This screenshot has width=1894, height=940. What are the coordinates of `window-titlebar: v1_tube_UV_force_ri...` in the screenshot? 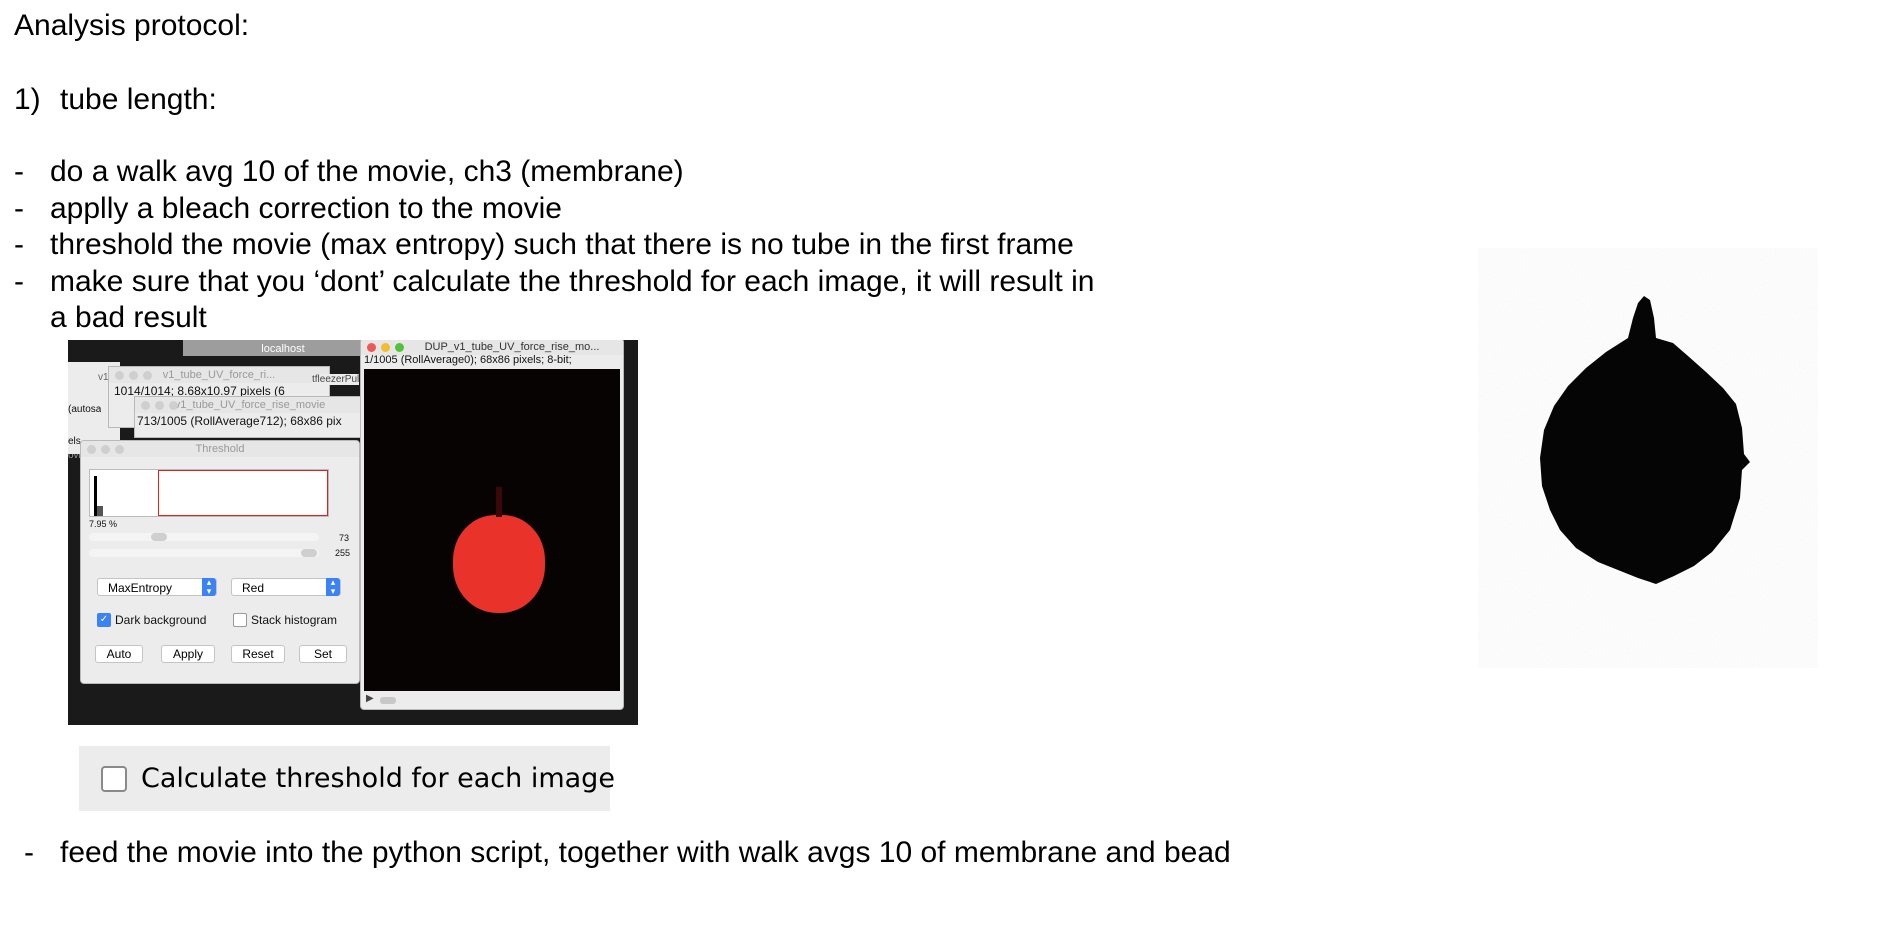 It's located at (219, 375).